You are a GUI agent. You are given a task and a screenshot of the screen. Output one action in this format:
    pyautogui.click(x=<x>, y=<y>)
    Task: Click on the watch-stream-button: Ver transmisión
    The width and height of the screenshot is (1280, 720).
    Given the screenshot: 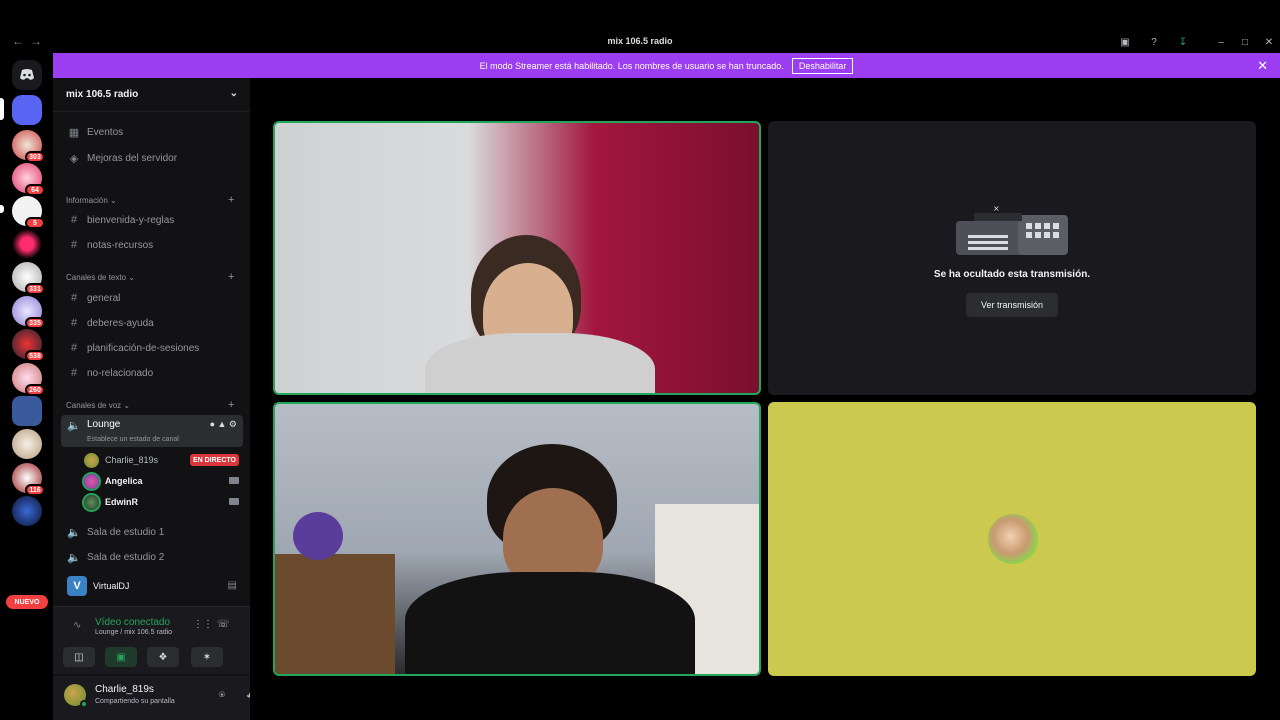 What is the action you would take?
    pyautogui.click(x=1012, y=305)
    